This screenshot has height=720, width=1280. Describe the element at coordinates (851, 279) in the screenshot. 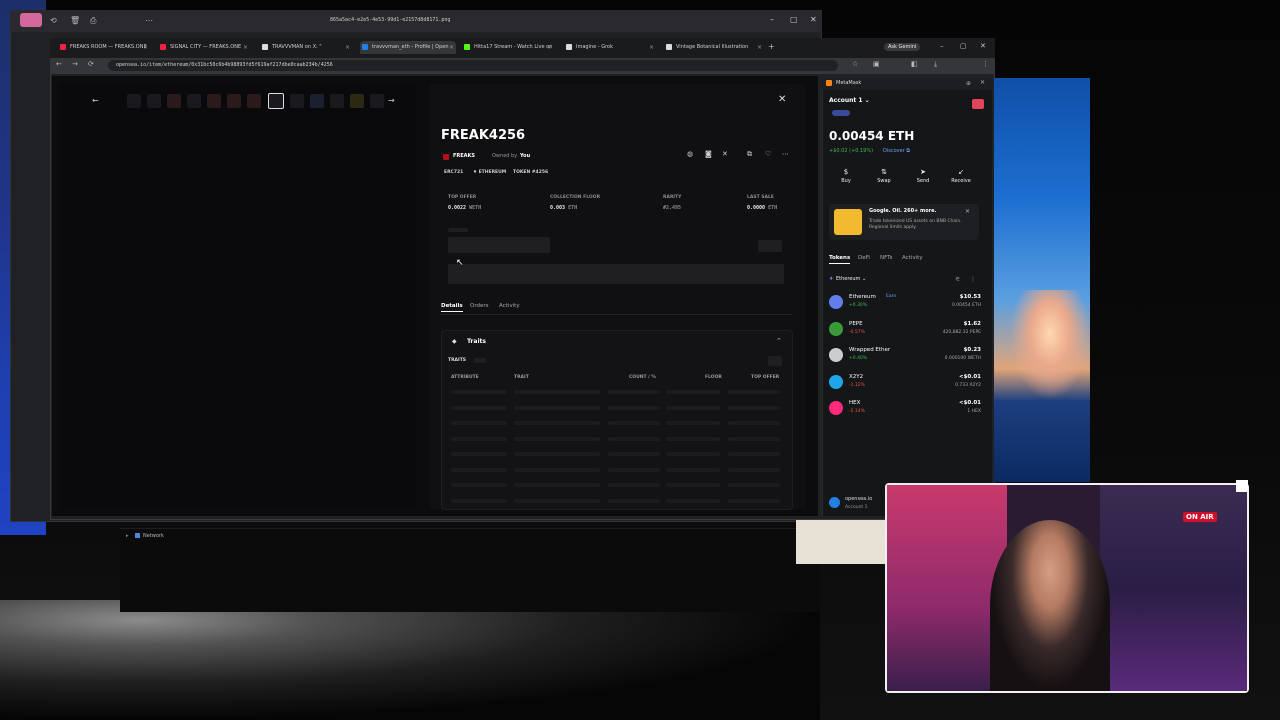

I see `network-filter: Ethereum ⌄` at that location.